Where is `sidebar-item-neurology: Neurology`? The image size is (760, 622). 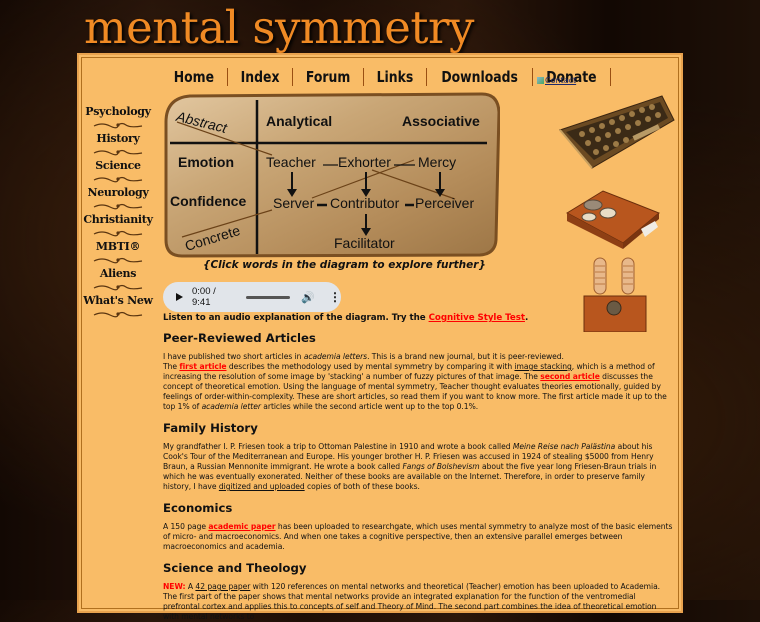 sidebar-item-neurology: Neurology is located at coordinates (118, 192).